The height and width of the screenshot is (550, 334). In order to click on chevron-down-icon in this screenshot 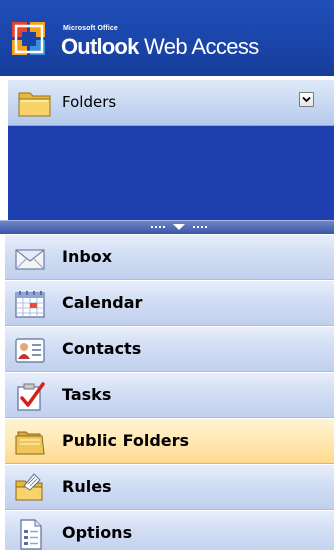, I will do `click(306, 99)`.